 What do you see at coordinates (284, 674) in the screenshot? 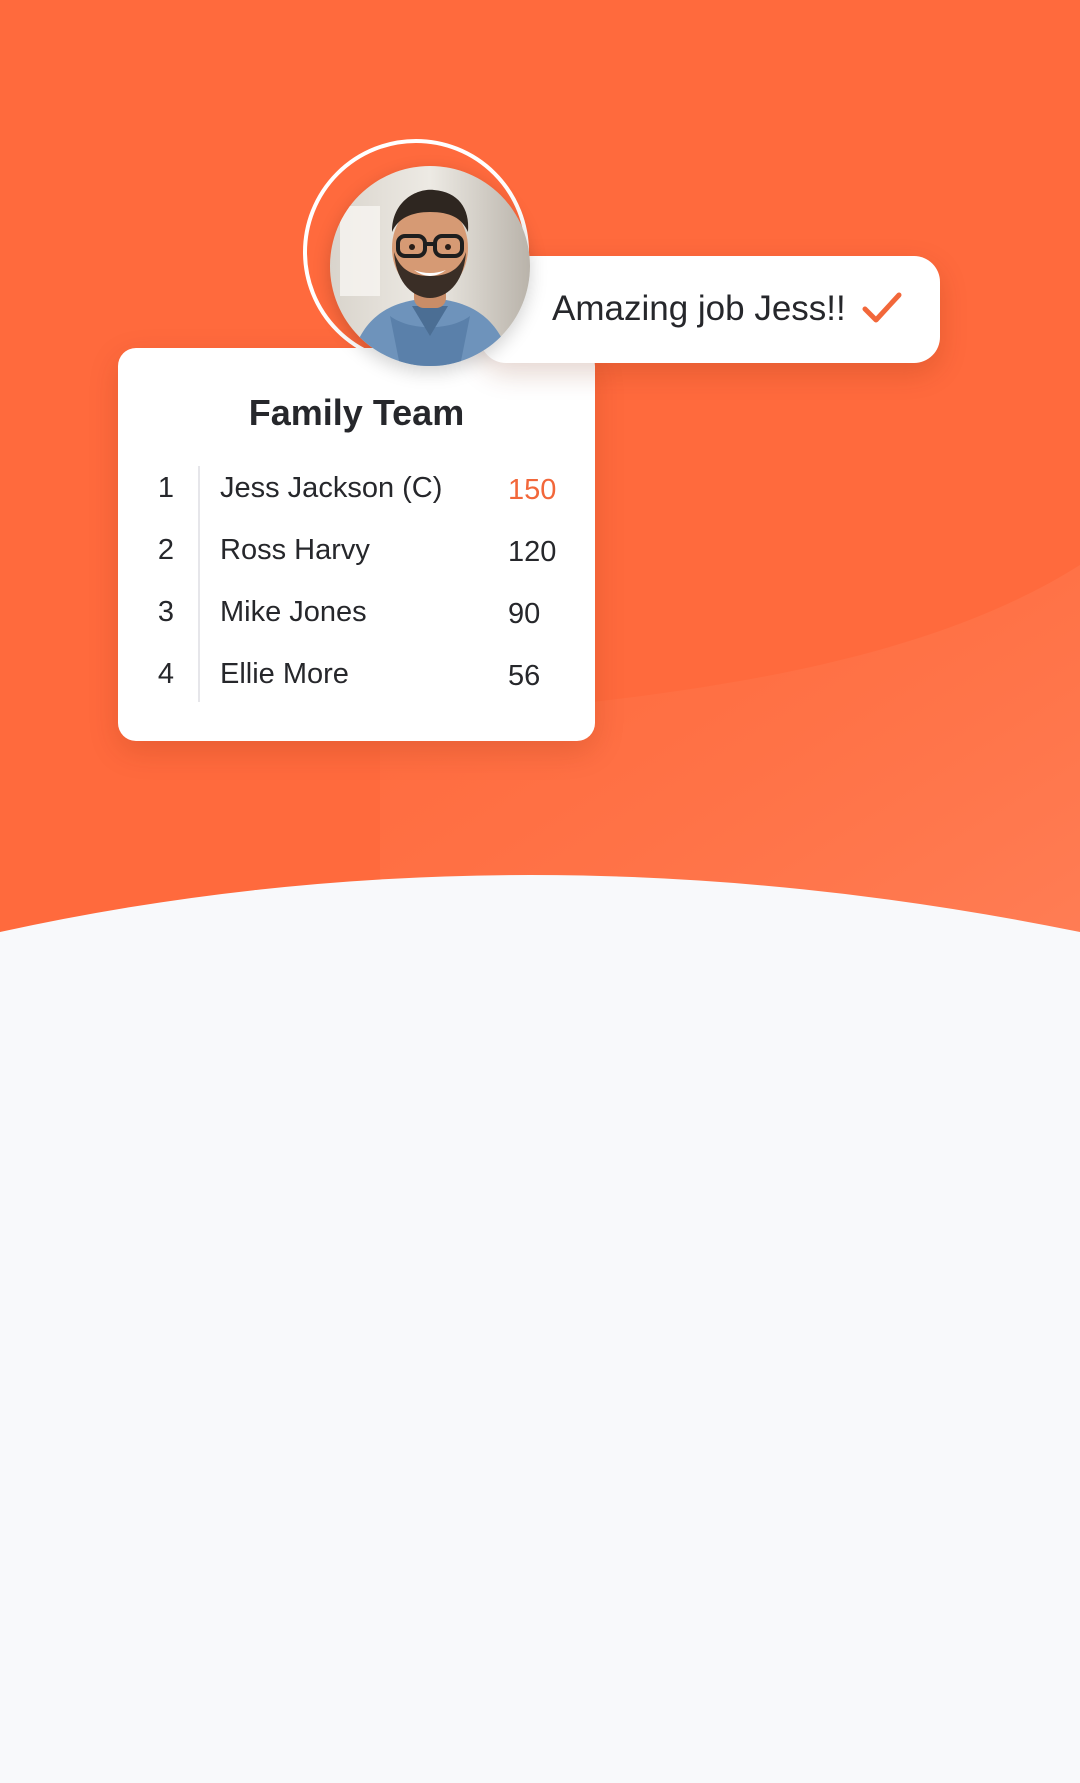
I see `row-name: Ellie More` at bounding box center [284, 674].